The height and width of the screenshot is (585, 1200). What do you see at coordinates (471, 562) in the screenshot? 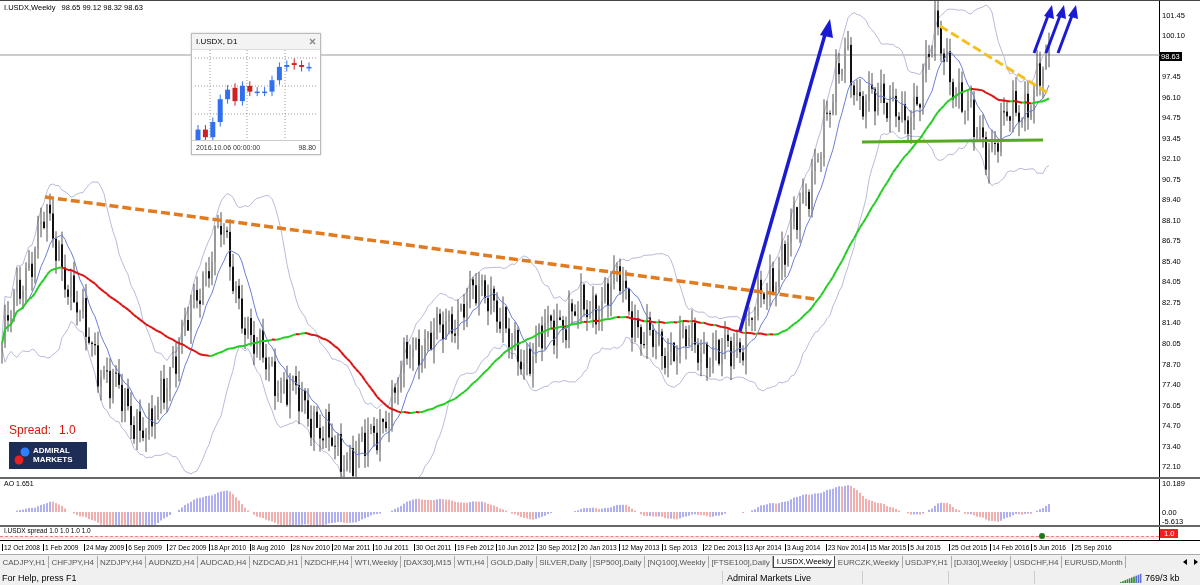
I see `chart-tab: WTI,H4` at bounding box center [471, 562].